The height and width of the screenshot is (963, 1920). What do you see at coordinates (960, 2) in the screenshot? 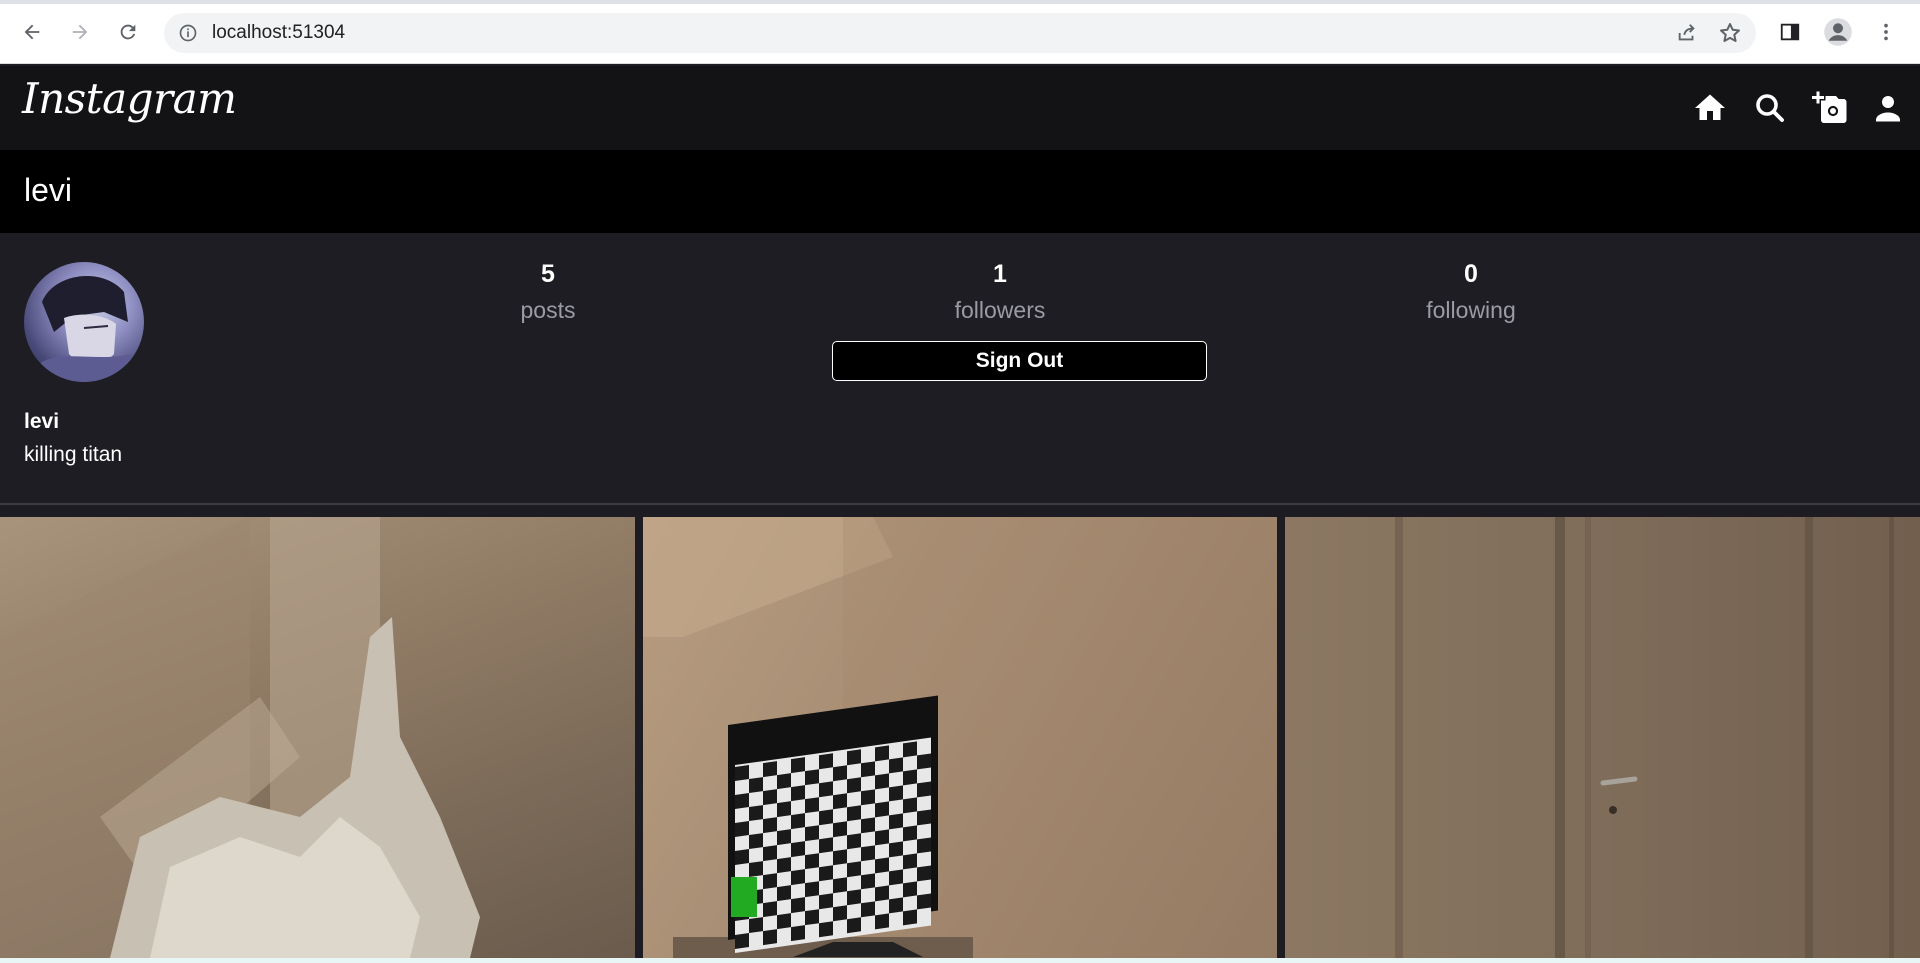
I see `tab-strip-edge` at bounding box center [960, 2].